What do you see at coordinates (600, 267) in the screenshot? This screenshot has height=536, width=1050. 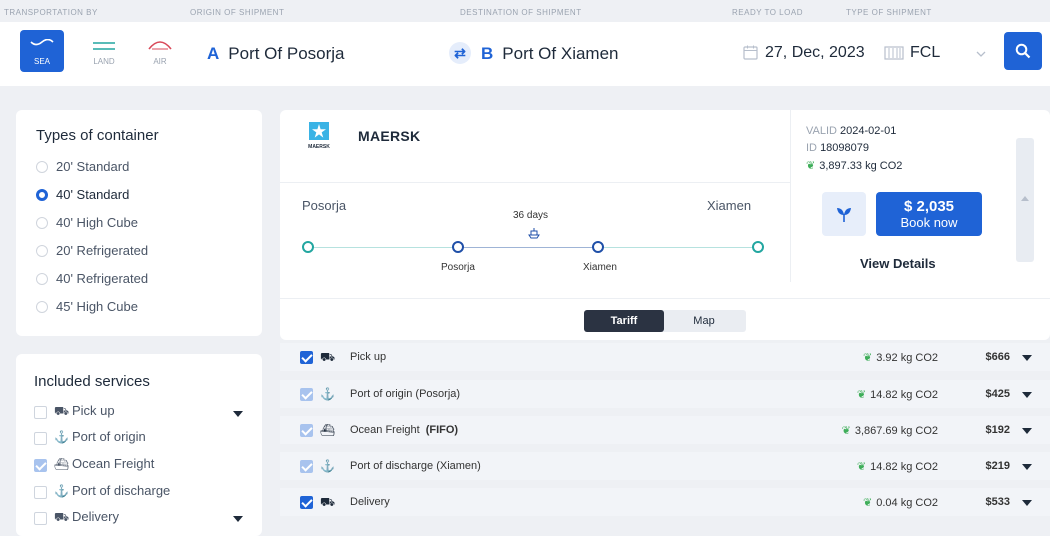 I see `route-leg-destination: Xiamen` at bounding box center [600, 267].